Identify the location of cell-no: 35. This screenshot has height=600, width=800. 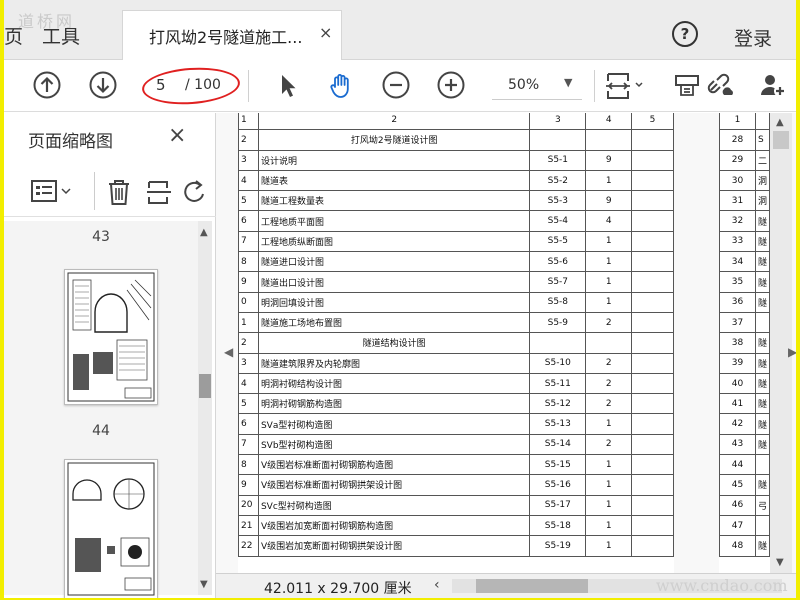
(737, 282).